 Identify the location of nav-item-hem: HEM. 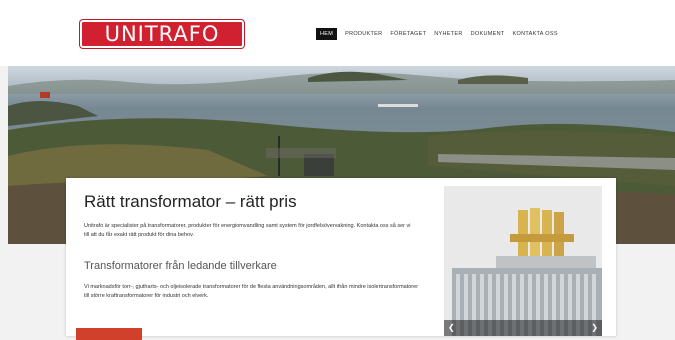
(327, 34).